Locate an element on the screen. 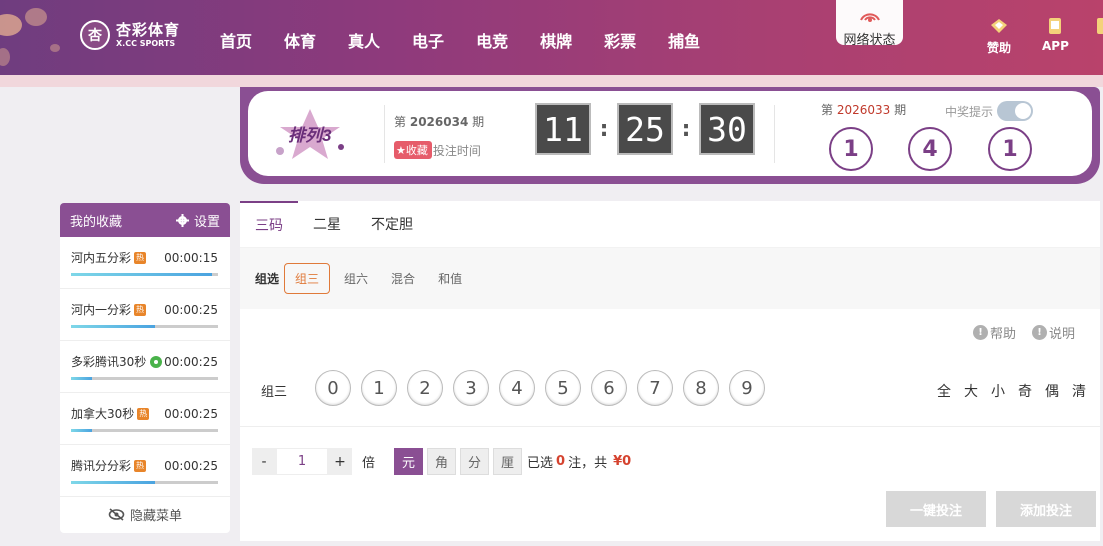  help-bar: ! 帮助 ! 说明 is located at coordinates (1016, 332).